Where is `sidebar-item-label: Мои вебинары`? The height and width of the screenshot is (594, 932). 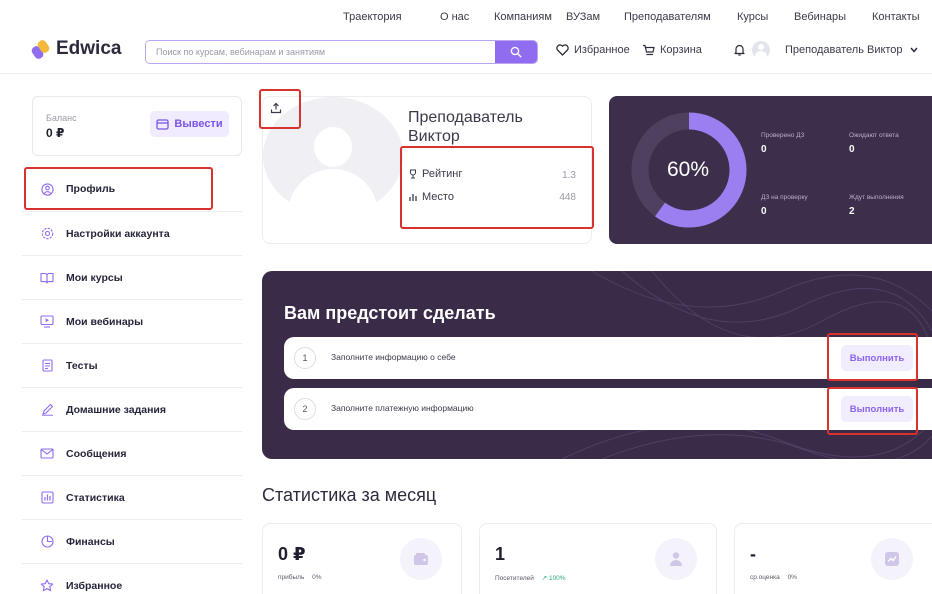 sidebar-item-label: Мои вебинары is located at coordinates (105, 321).